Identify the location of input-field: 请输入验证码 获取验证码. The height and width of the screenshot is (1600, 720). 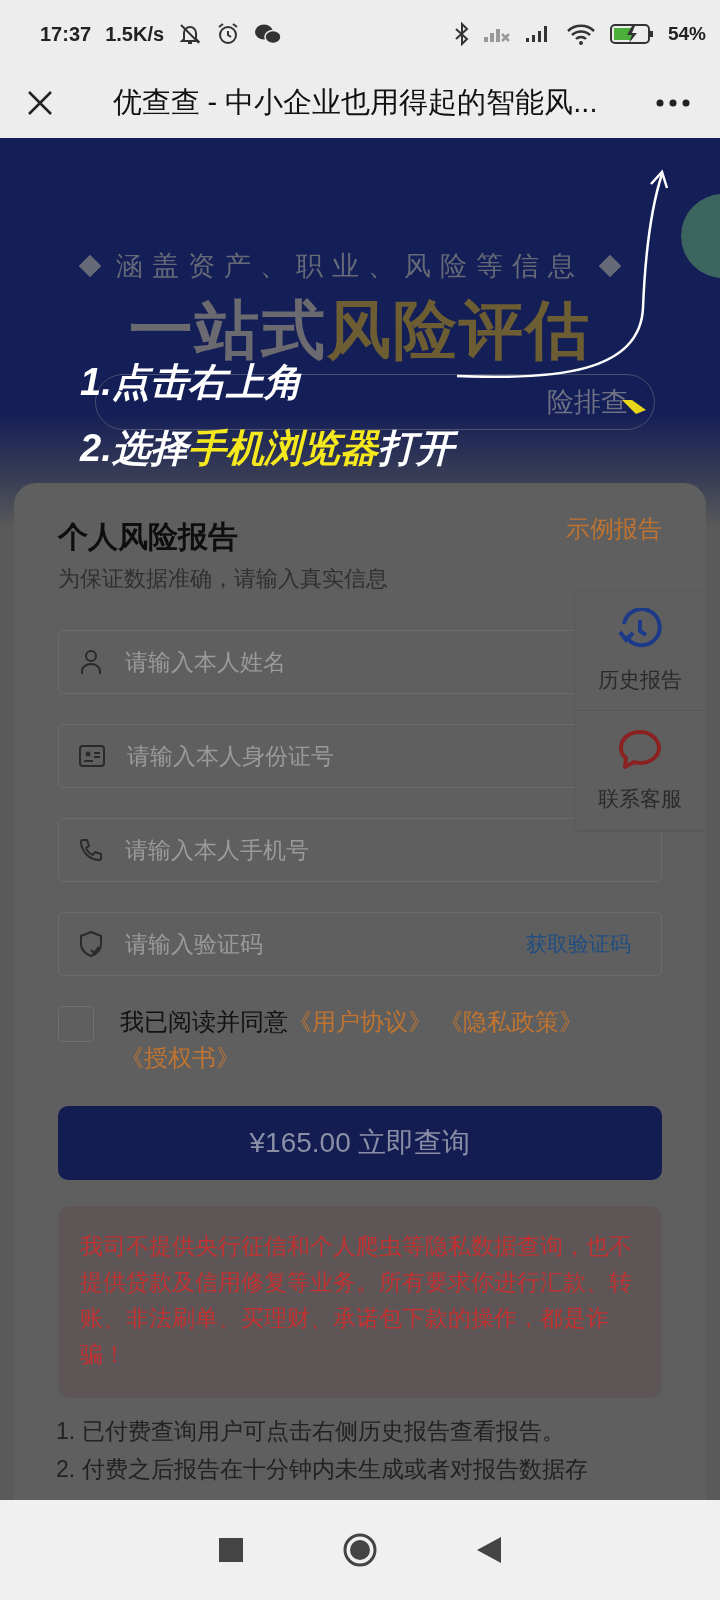
(360, 944).